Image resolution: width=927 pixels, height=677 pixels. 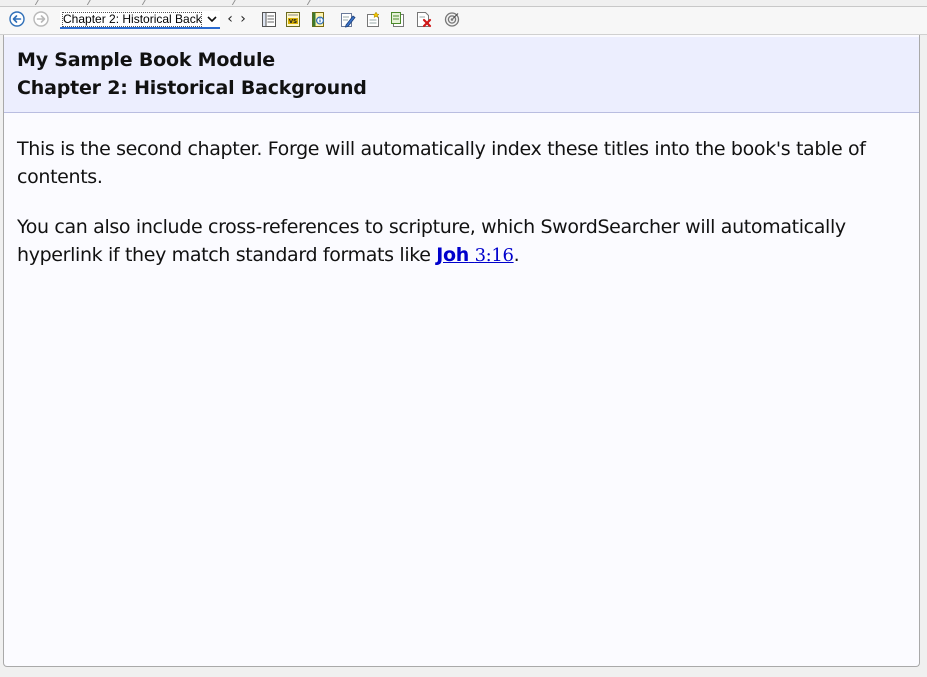 What do you see at coordinates (132, 19) in the screenshot?
I see `chapter-select-value: Chapter 2: Historical Backg` at bounding box center [132, 19].